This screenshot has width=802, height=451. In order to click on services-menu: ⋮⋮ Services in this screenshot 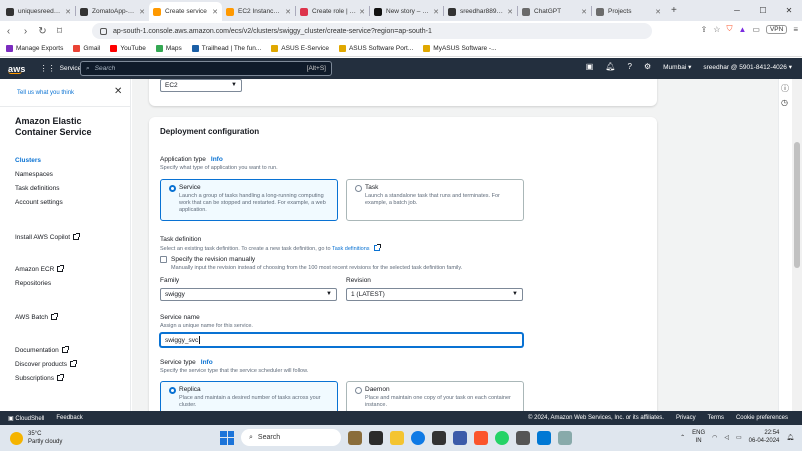, I will do `click(62, 68)`.